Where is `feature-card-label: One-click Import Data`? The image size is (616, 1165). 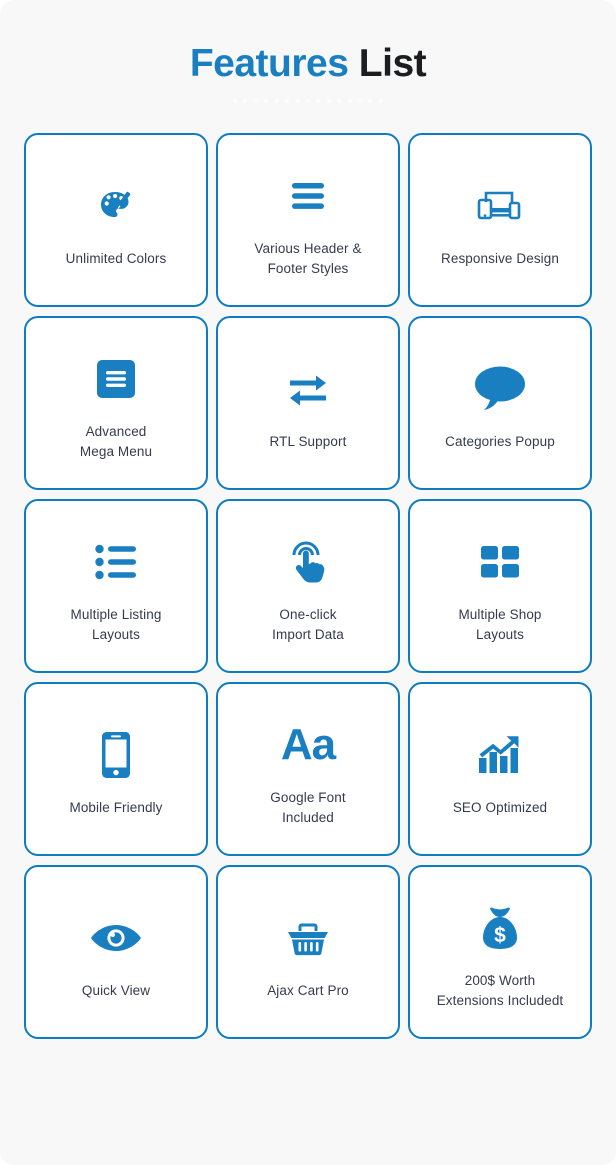
feature-card-label: One-click Import Data is located at coordinates (308, 624).